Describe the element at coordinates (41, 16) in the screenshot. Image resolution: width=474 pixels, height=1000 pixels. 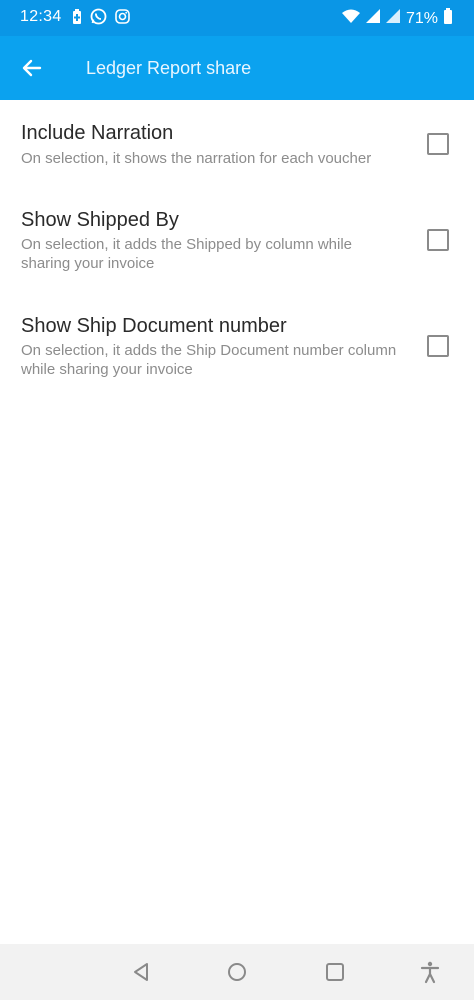
I see `status-time: 12:34` at that location.